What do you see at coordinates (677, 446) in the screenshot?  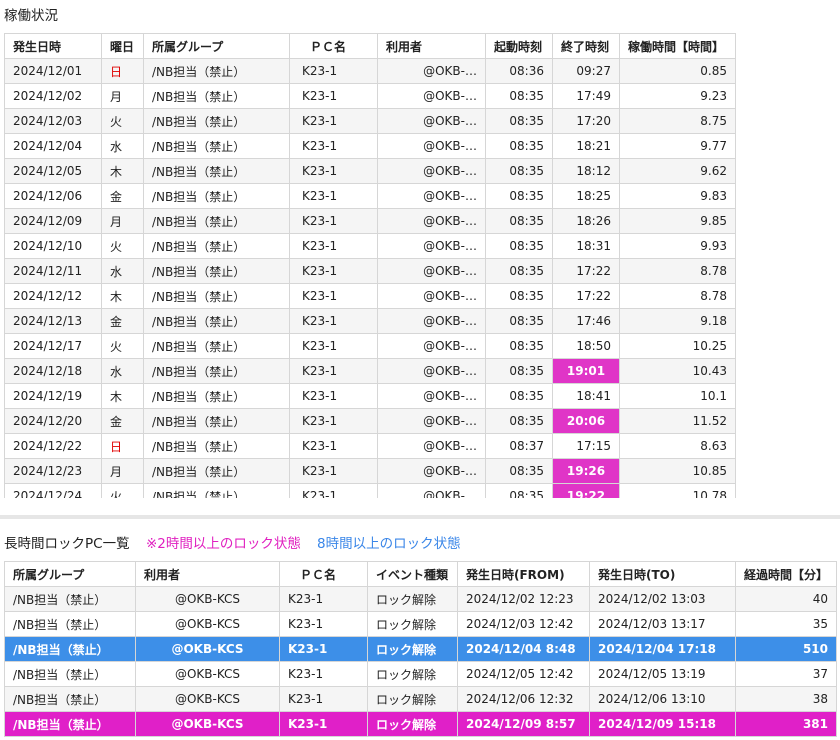 I see `hours-cell: 8.63` at bounding box center [677, 446].